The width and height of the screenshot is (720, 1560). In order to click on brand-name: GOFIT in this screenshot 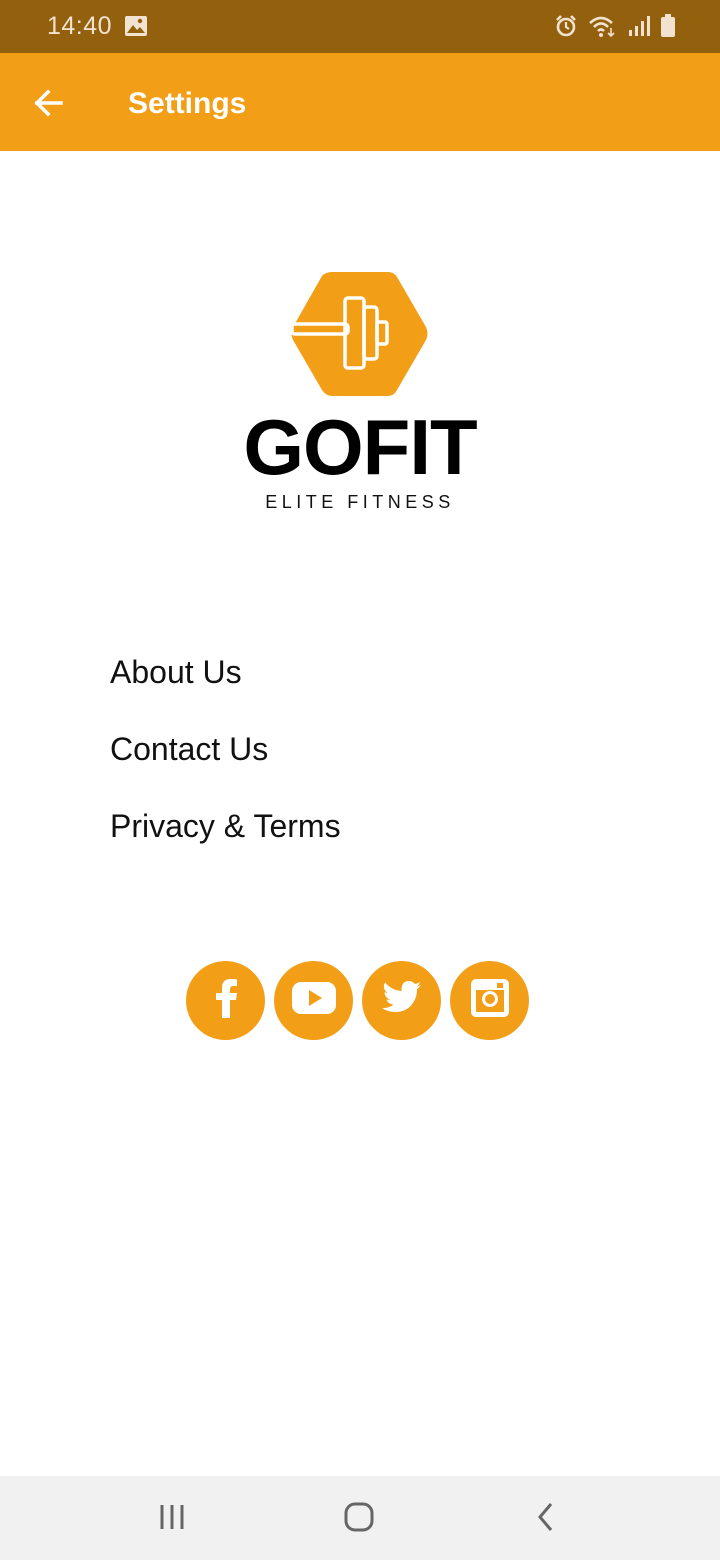, I will do `click(360, 447)`.